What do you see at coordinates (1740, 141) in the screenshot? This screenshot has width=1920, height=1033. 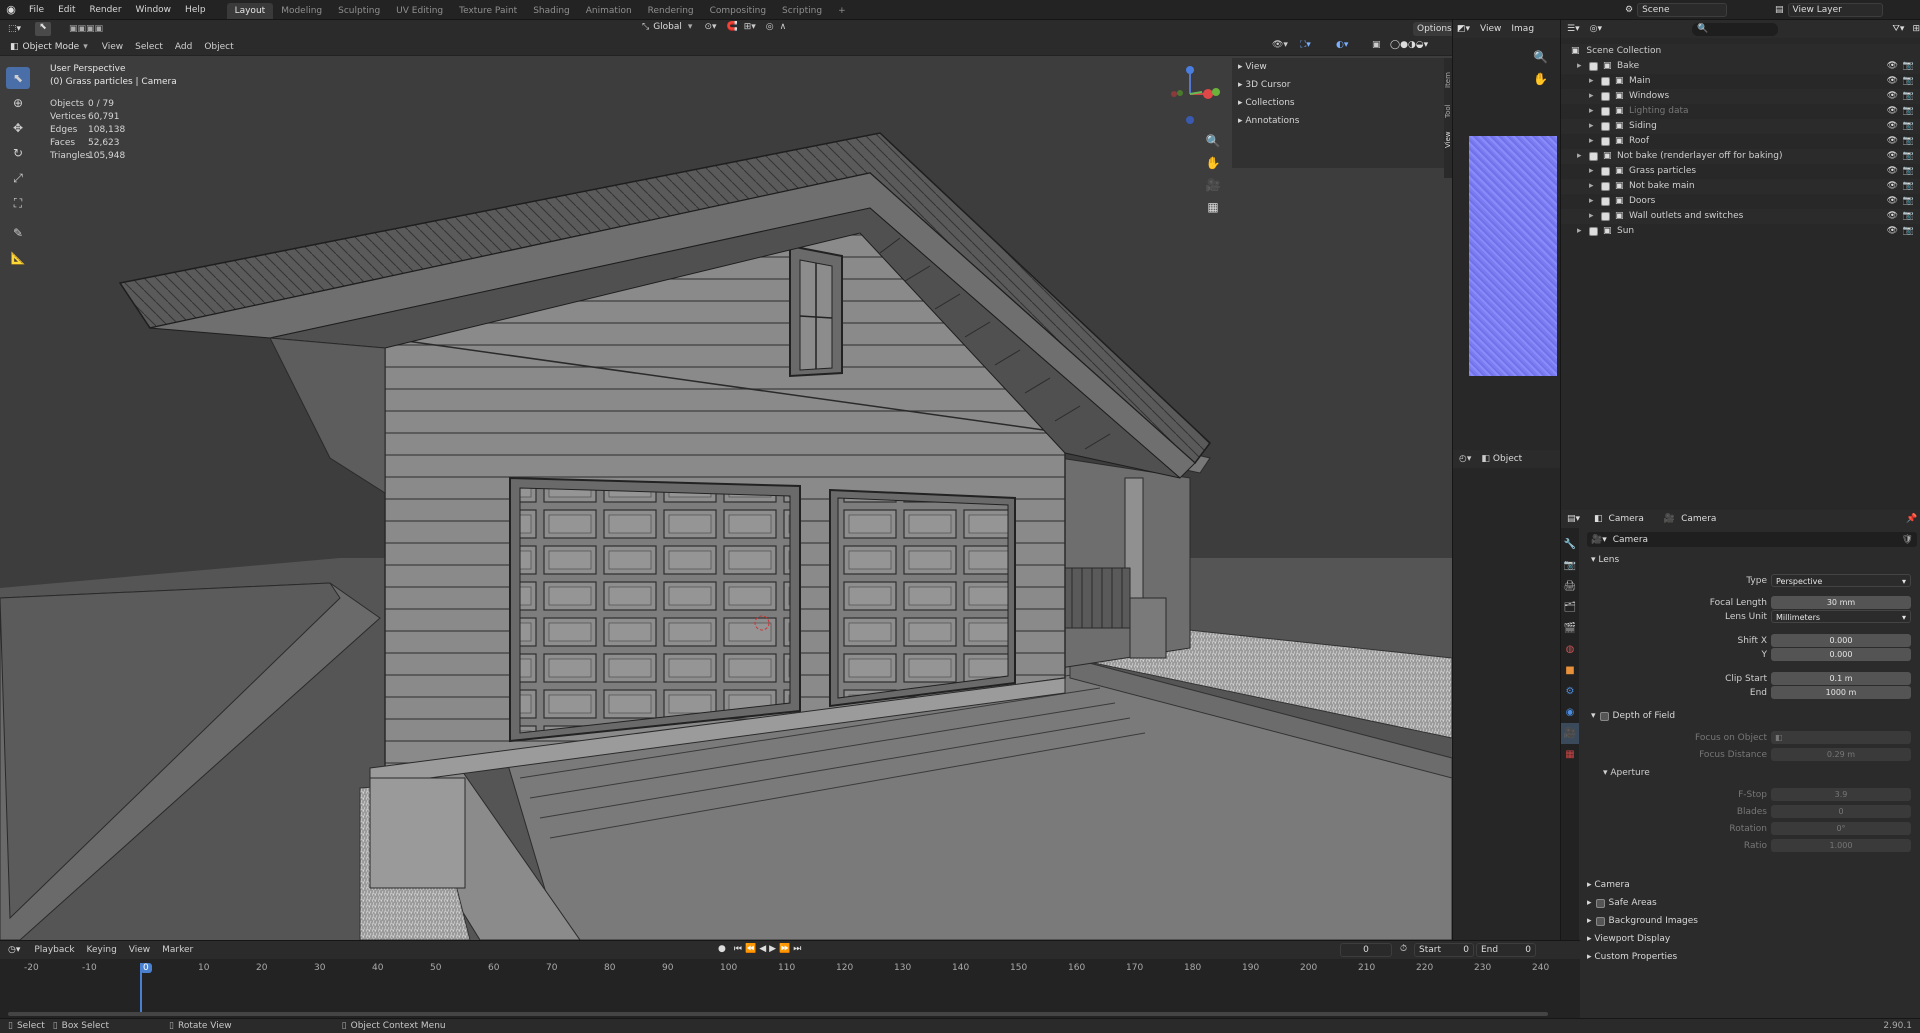 I see `outliner-row: ▸ ▣ Roof 👁 📷` at bounding box center [1740, 141].